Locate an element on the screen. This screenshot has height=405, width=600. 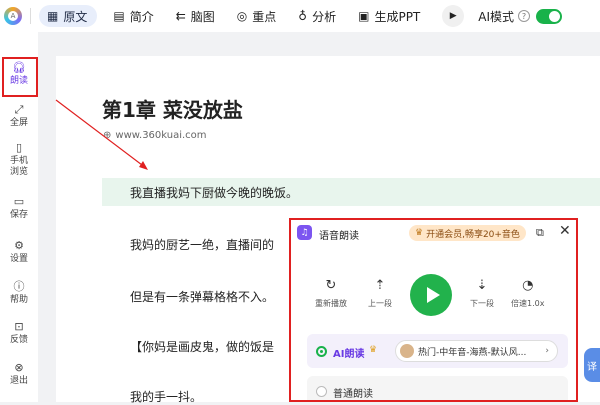
translate-button: 译 is located at coordinates (592, 365).